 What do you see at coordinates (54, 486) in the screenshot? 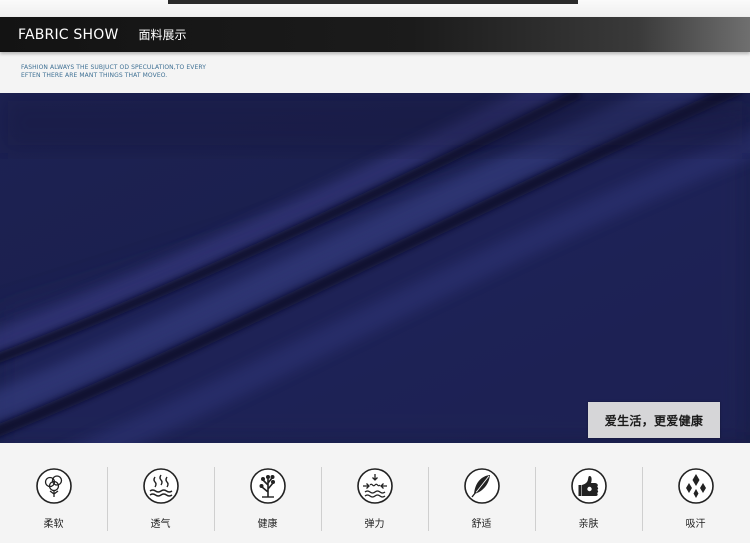
I see `cotton-icon` at bounding box center [54, 486].